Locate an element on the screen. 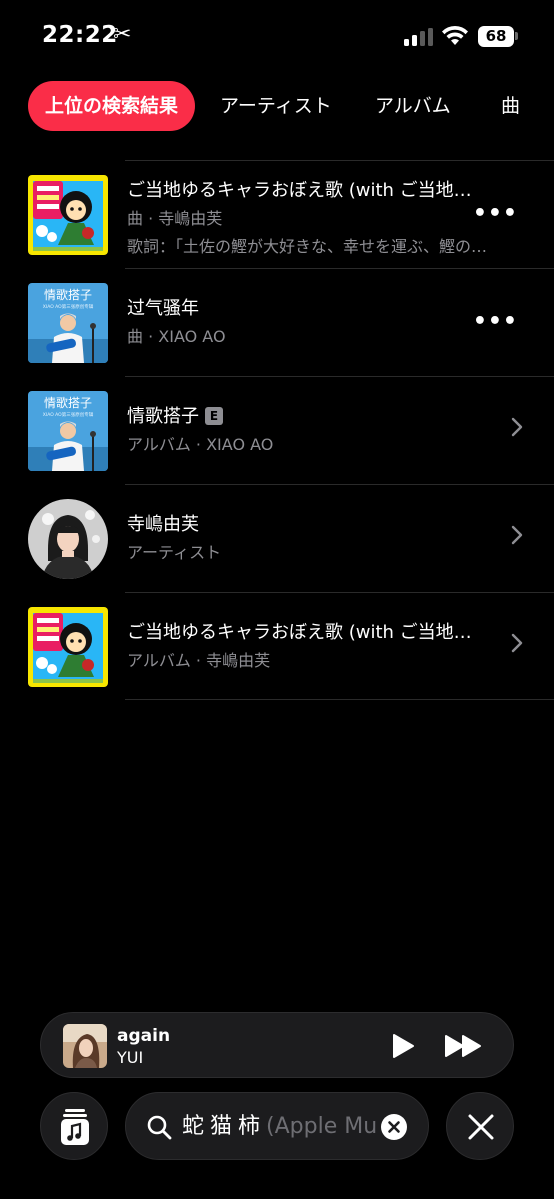 The width and height of the screenshot is (554, 1199). library-button is located at coordinates (74, 1126).